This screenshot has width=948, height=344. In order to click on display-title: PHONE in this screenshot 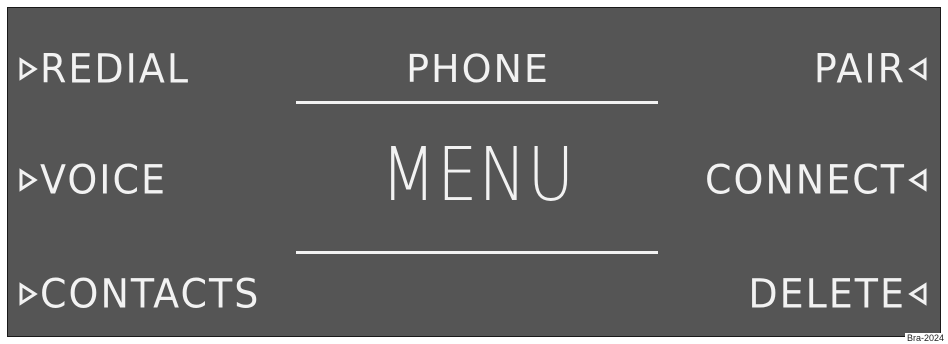, I will do `click(478, 69)`.